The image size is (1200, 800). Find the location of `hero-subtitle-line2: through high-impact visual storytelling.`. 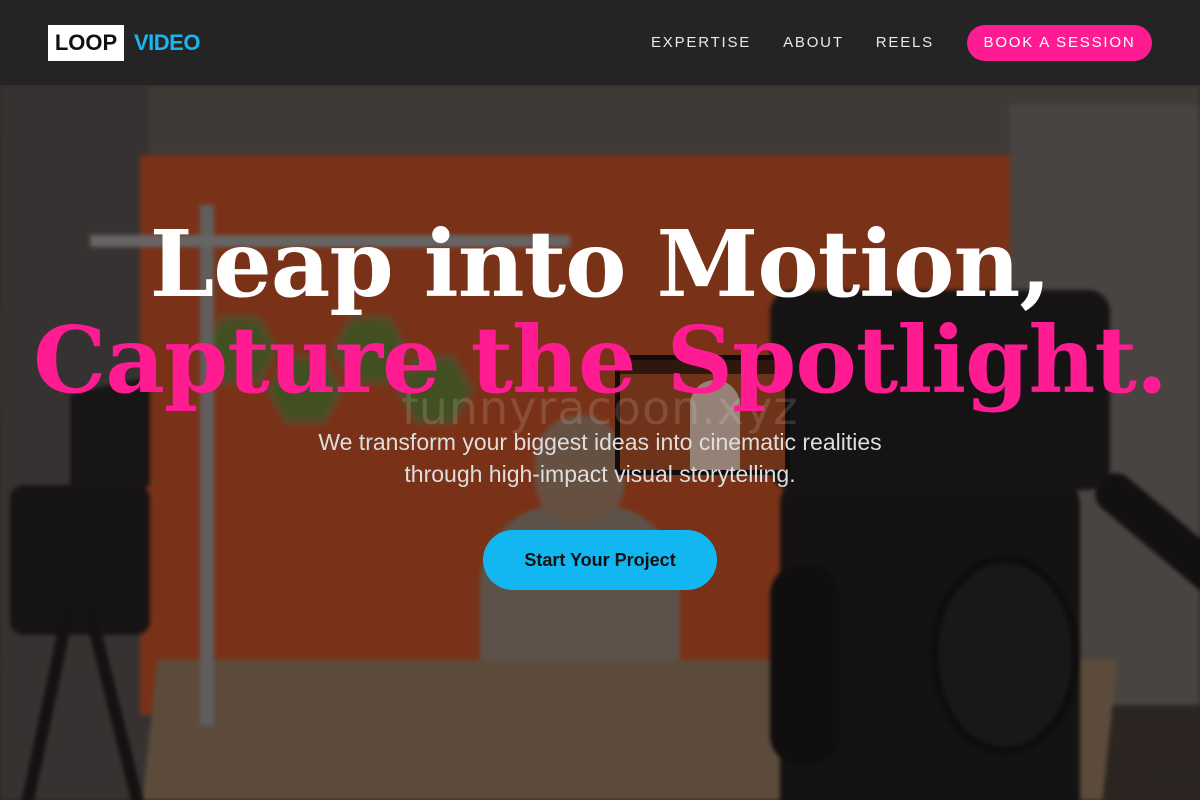

hero-subtitle-line2: through high-impact visual storytelling. is located at coordinates (600, 474).